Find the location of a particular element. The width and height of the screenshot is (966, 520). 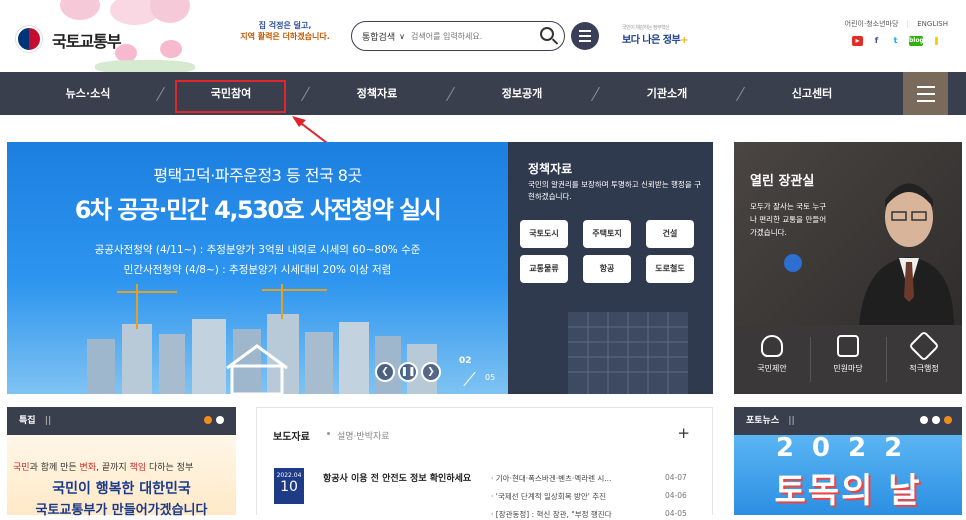

special-text1: 과 함께 만든 is located at coordinates (54, 468).